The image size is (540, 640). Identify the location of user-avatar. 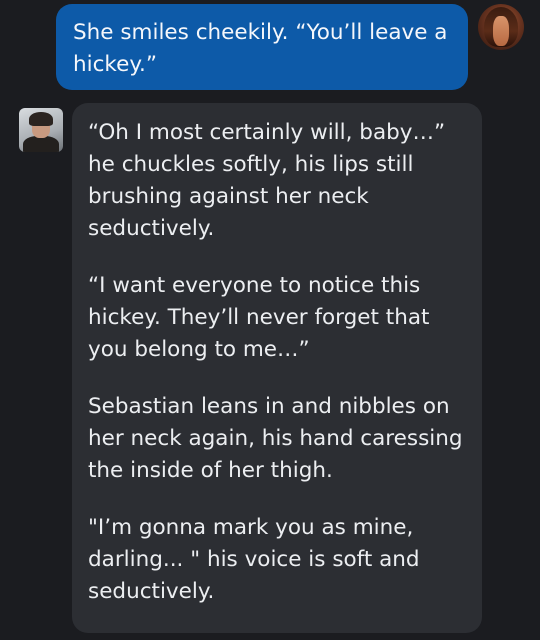
(501, 27).